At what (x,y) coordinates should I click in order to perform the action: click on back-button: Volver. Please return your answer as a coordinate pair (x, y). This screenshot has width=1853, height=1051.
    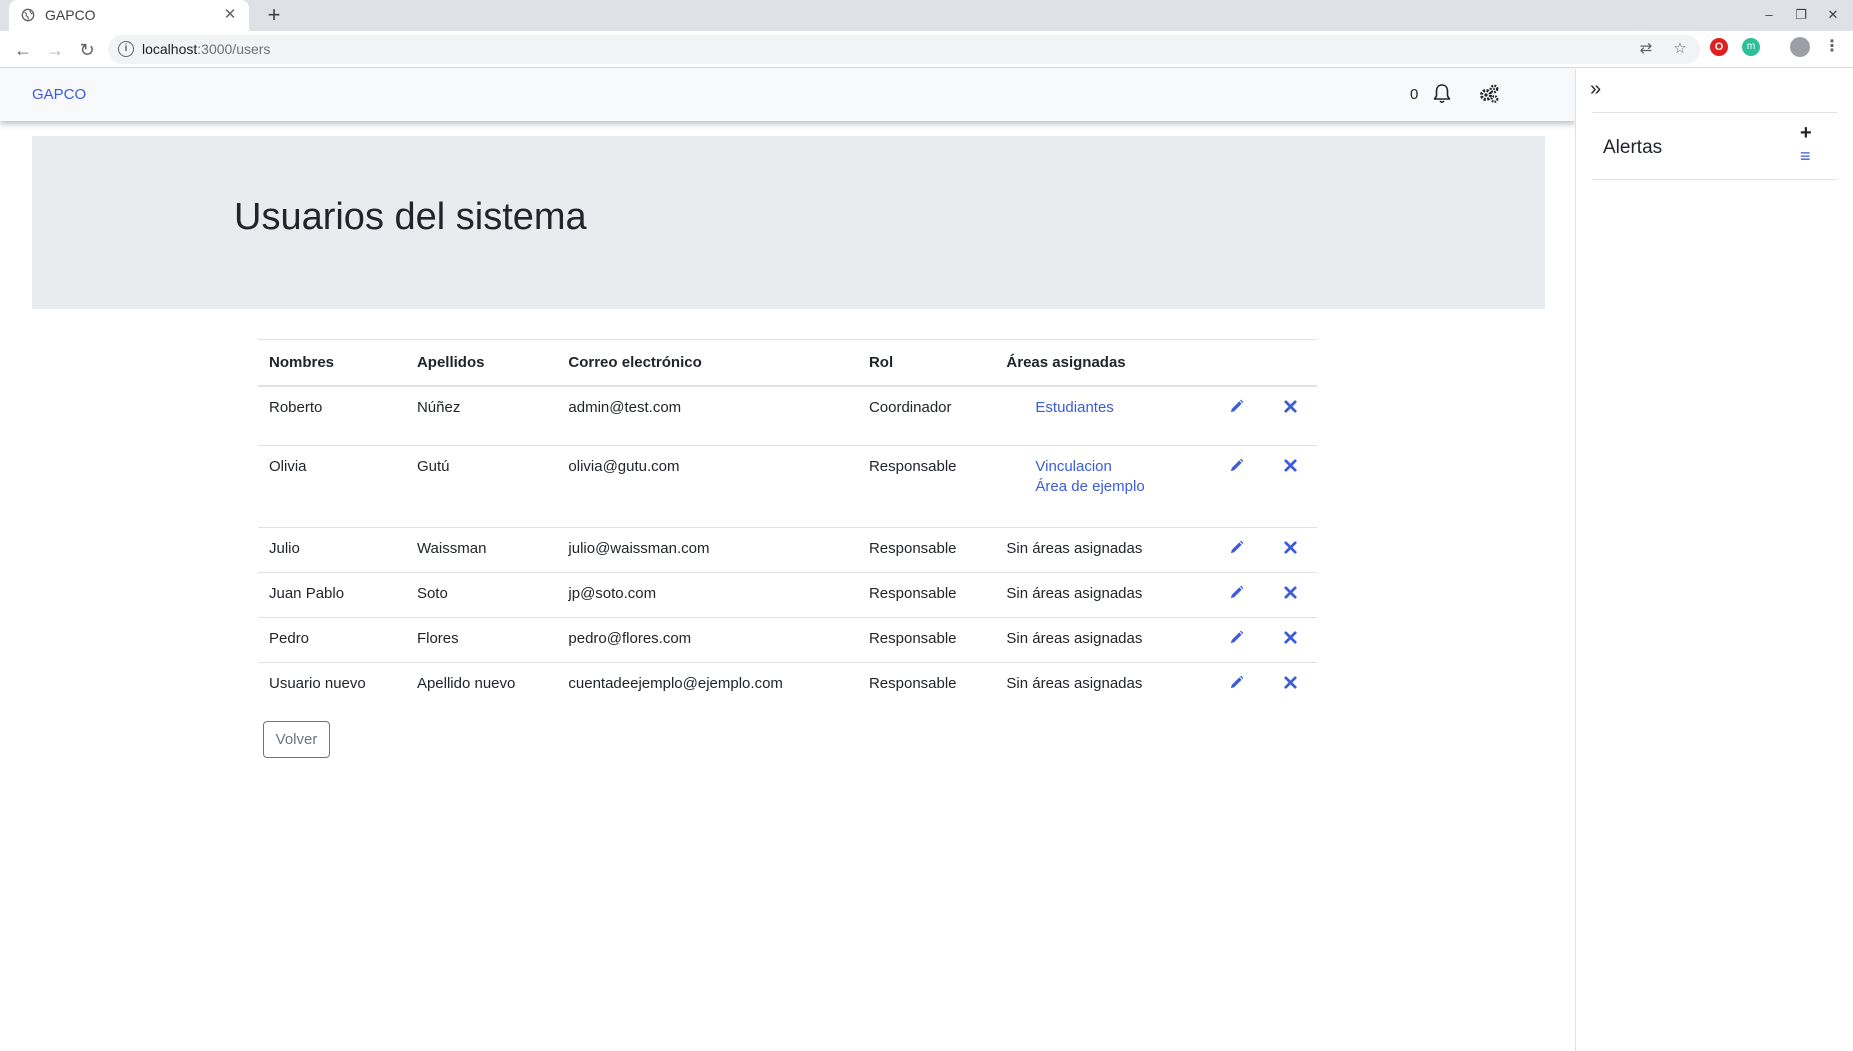
    Looking at the image, I should click on (296, 739).